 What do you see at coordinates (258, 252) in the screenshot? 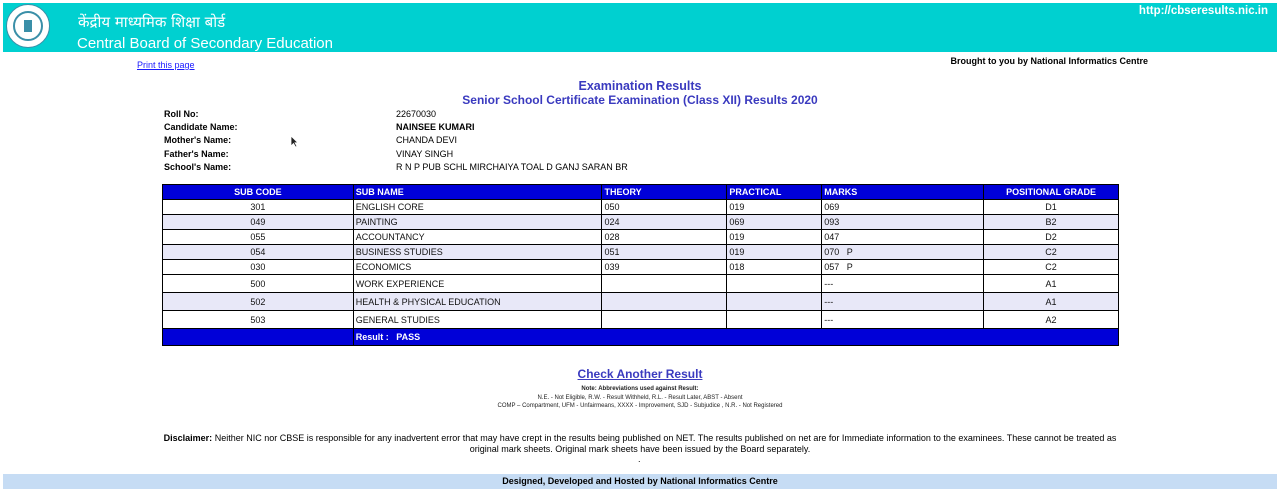
I see `sub-code-cell: 054` at bounding box center [258, 252].